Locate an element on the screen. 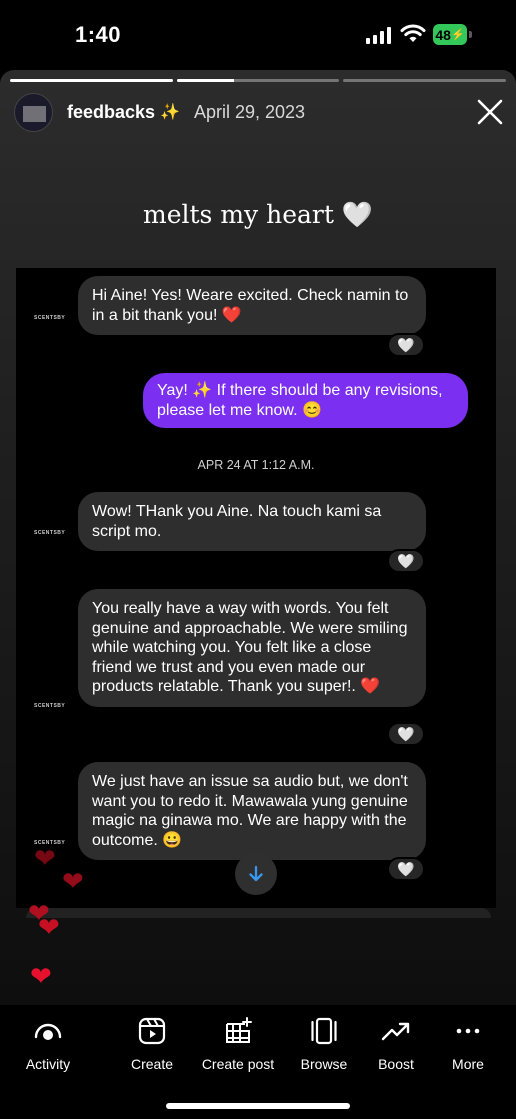  nav-label: More is located at coordinates (468, 1064).